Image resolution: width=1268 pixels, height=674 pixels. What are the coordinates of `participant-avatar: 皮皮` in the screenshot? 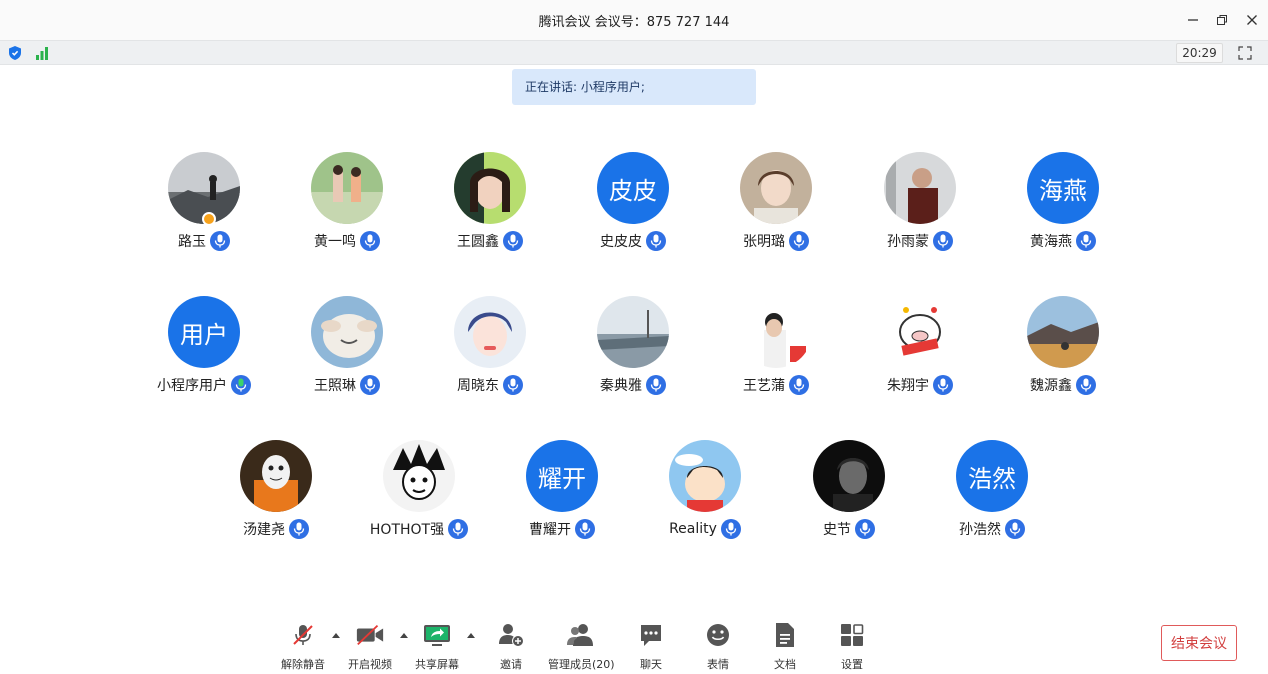 It's located at (633, 188).